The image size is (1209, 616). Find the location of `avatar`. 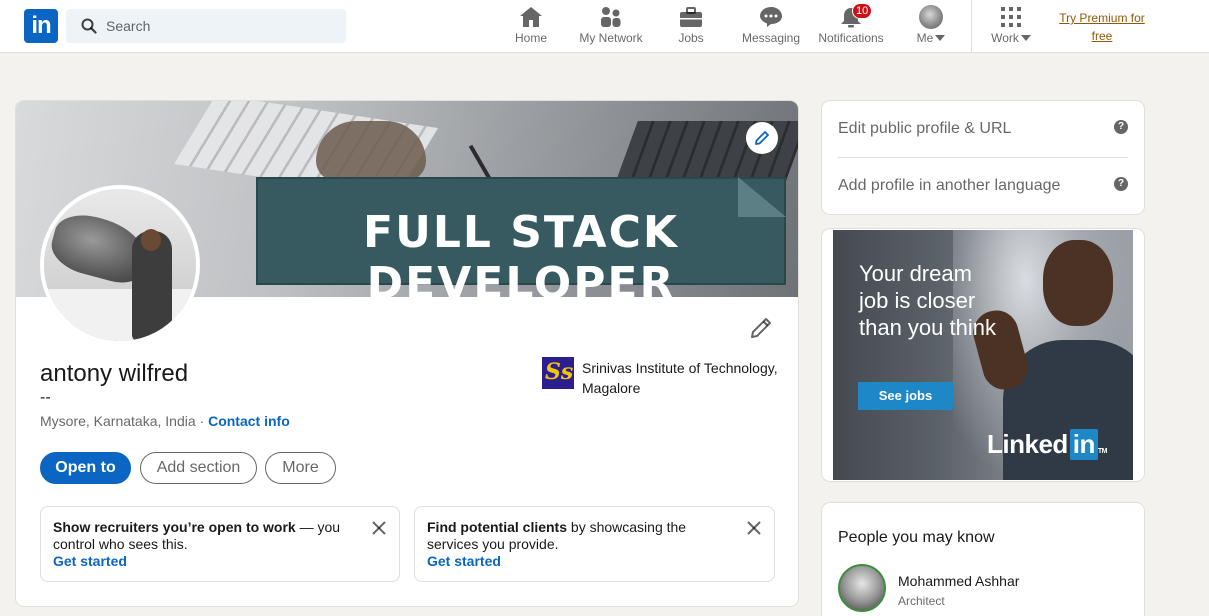

avatar is located at coordinates (862, 588).